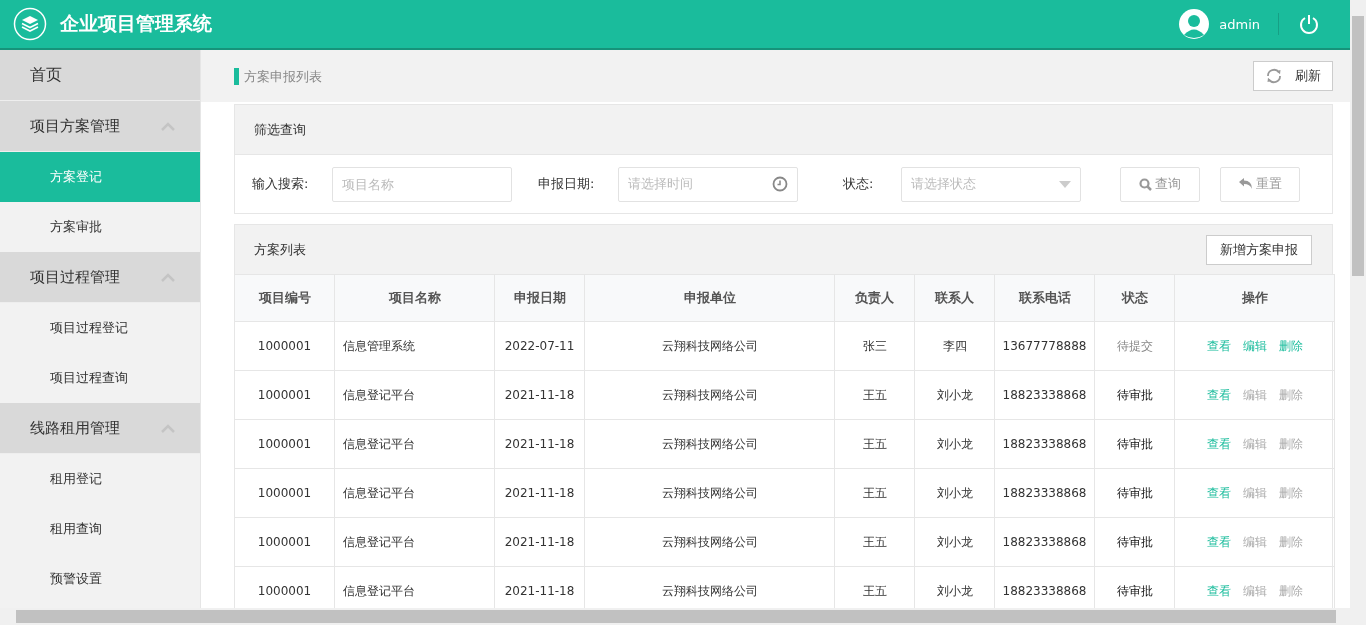  I want to click on panel-title: 筛选查询, so click(280, 129).